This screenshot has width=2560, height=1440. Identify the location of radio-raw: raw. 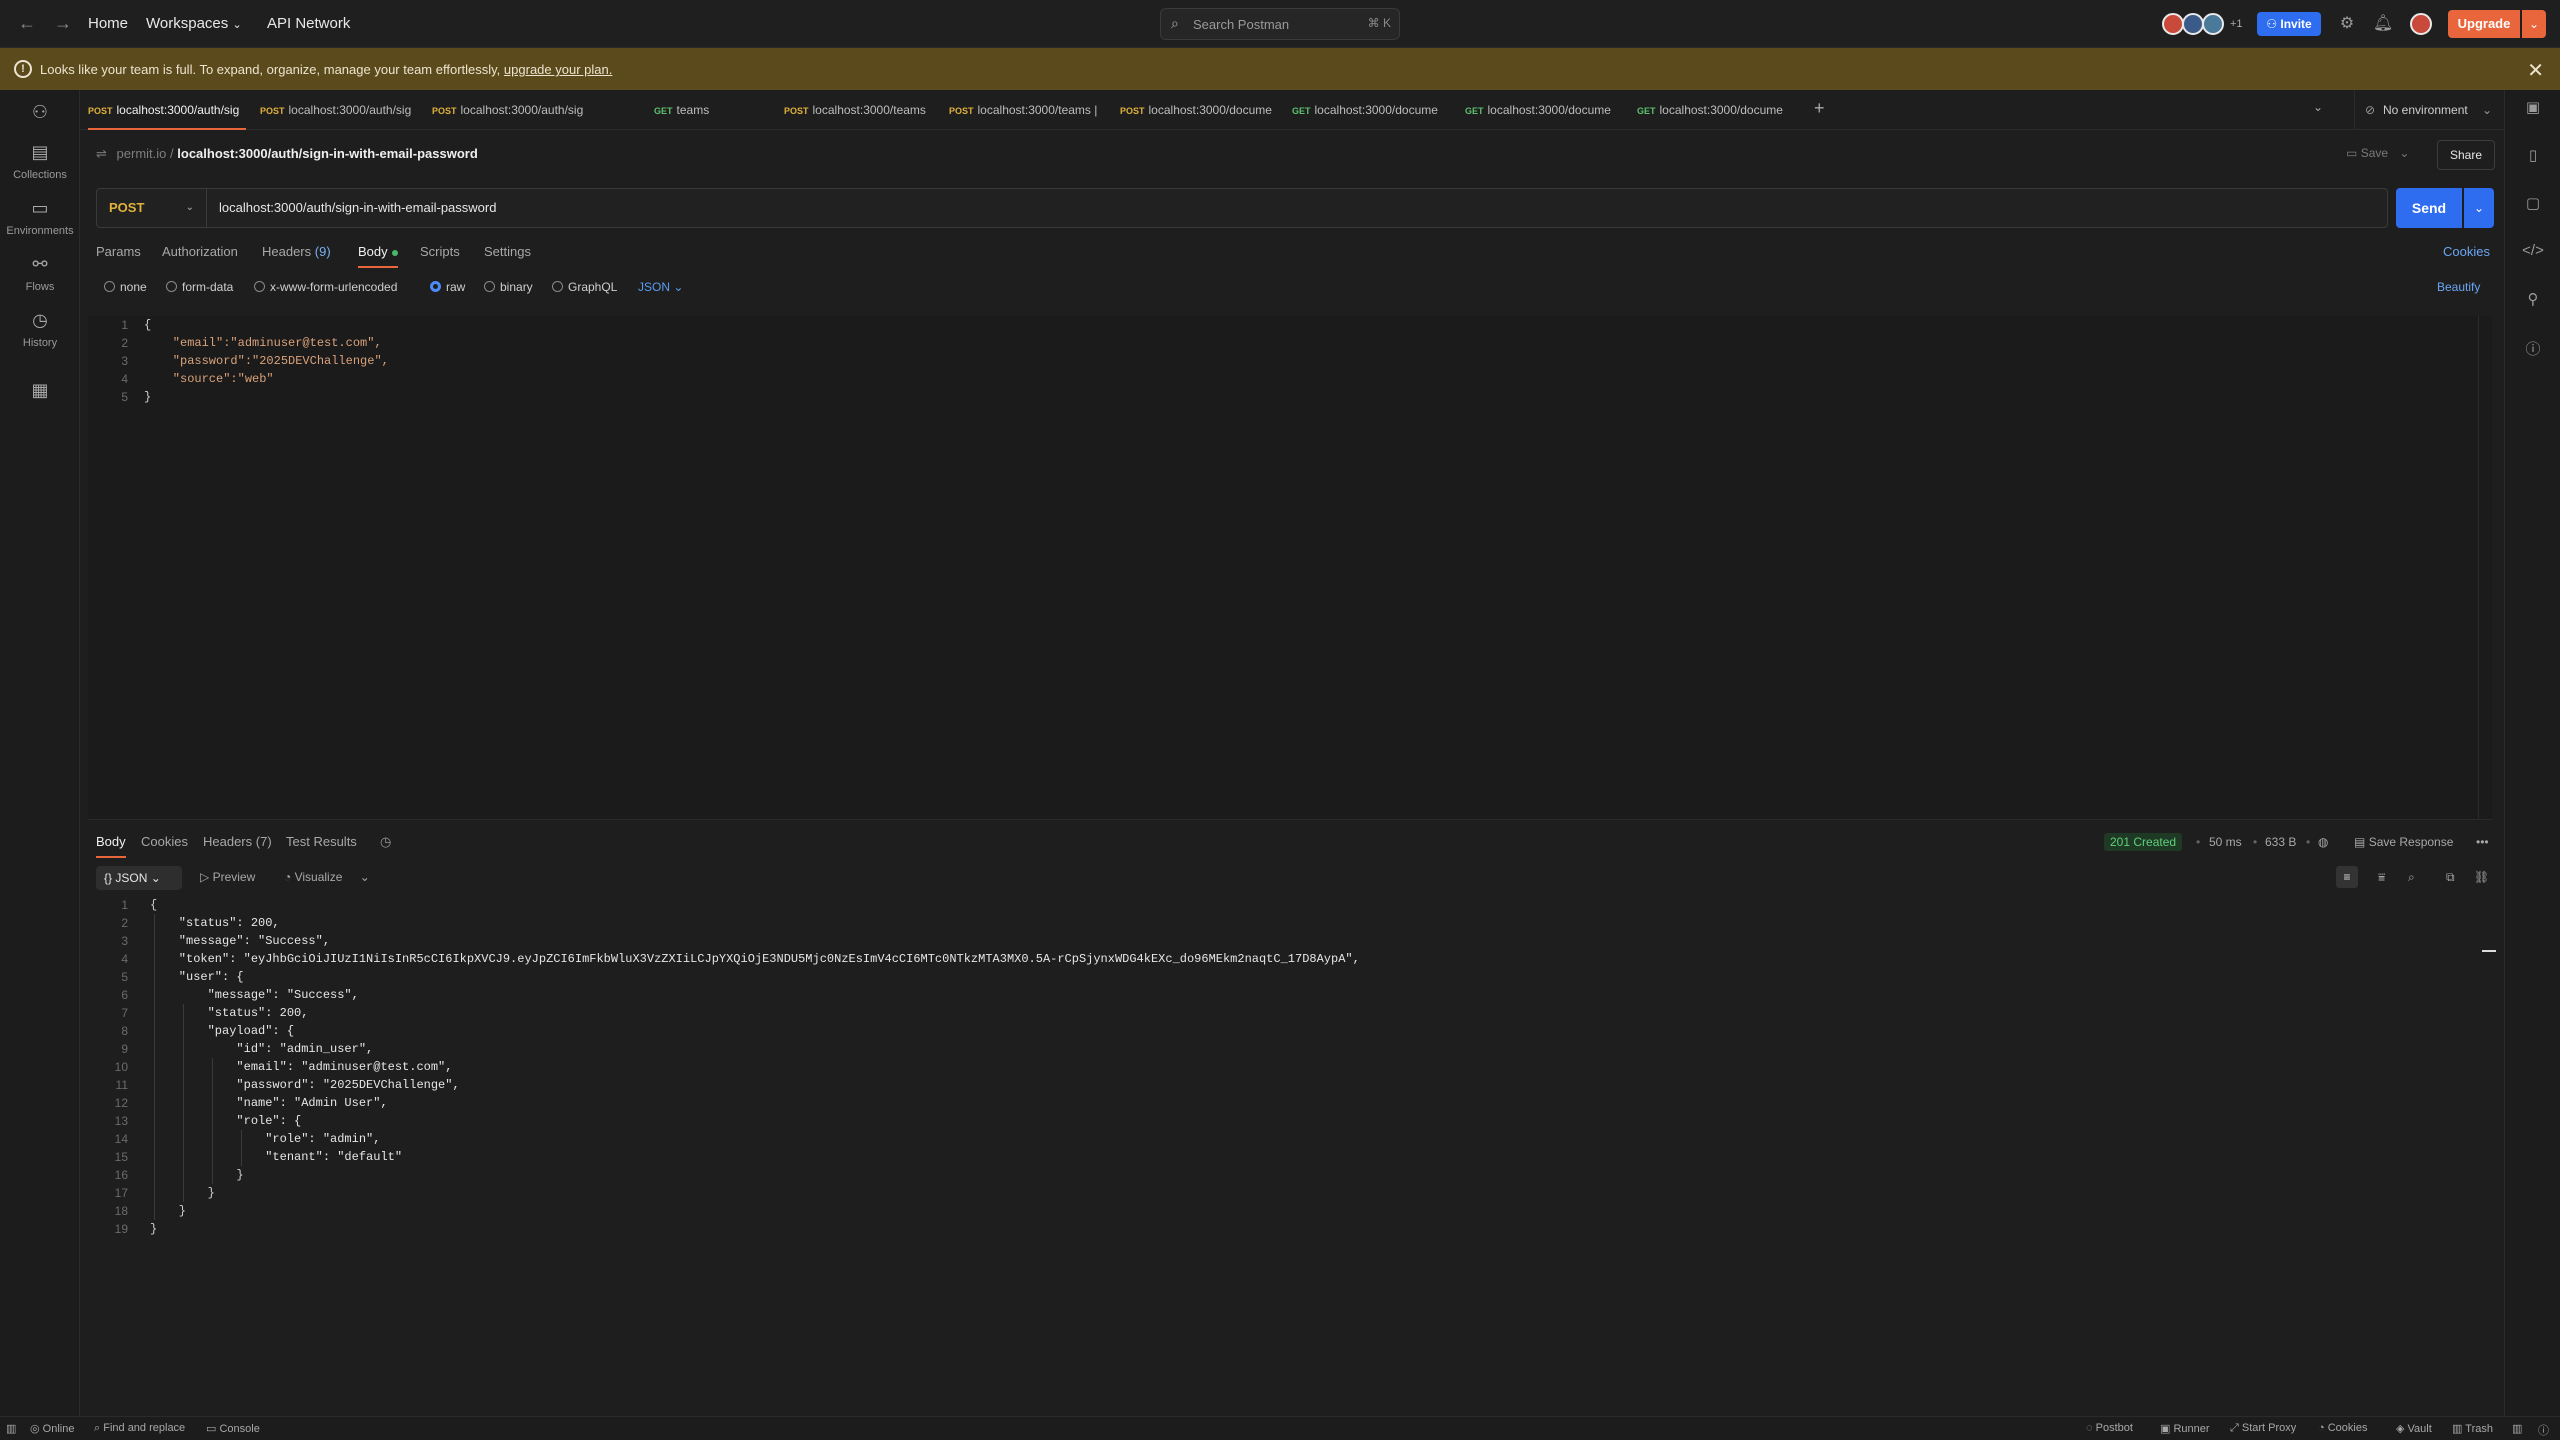
(447, 287).